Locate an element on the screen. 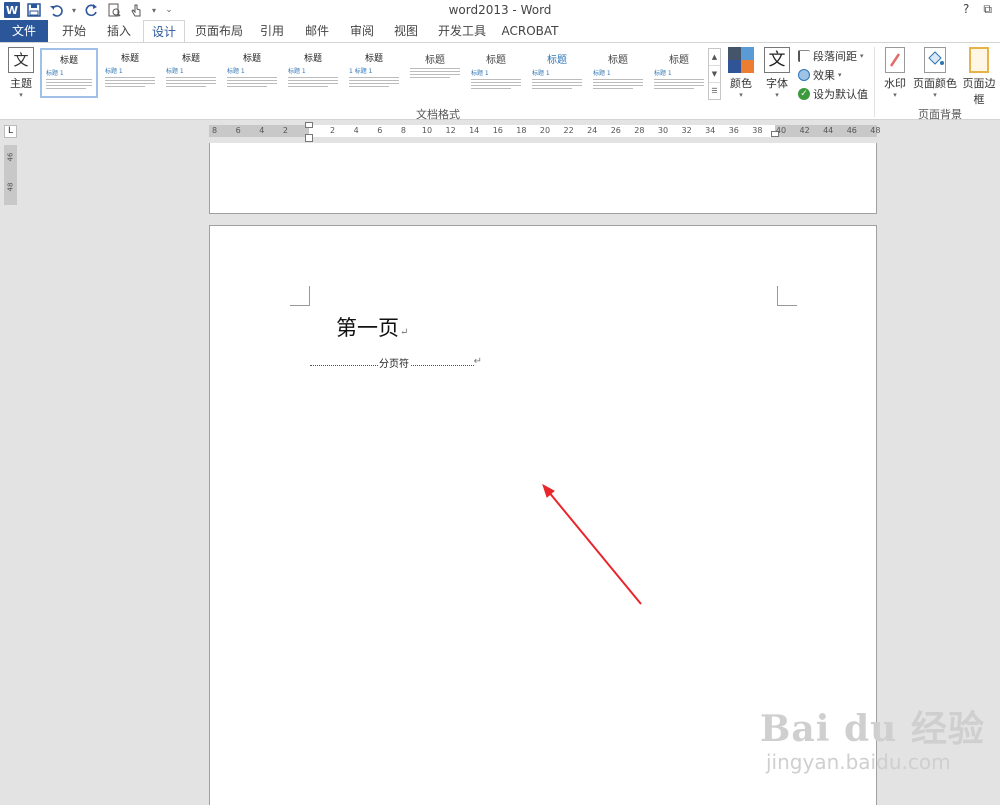 The width and height of the screenshot is (1000, 805). style-set-item: 标题 1 标题 1 is located at coordinates (374, 73).